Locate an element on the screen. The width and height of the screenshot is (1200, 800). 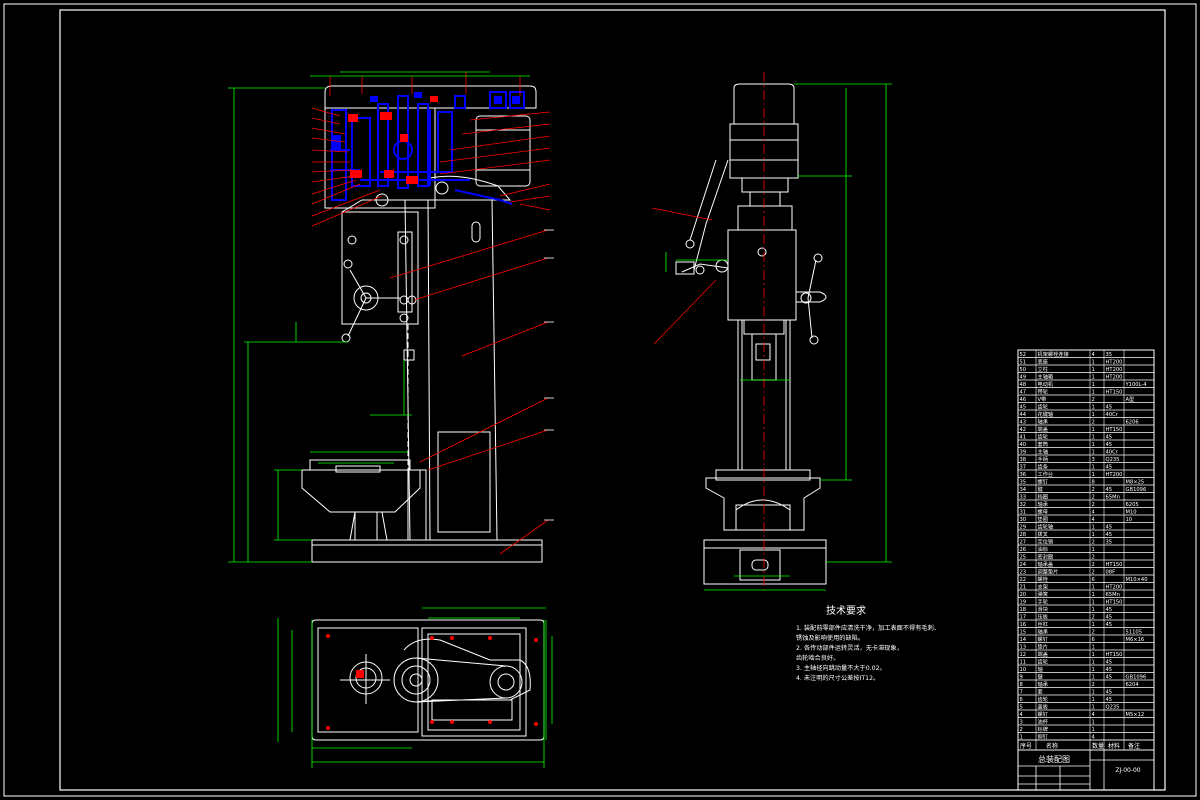
bom-cell: 手柄 is located at coordinates (1043, 459).